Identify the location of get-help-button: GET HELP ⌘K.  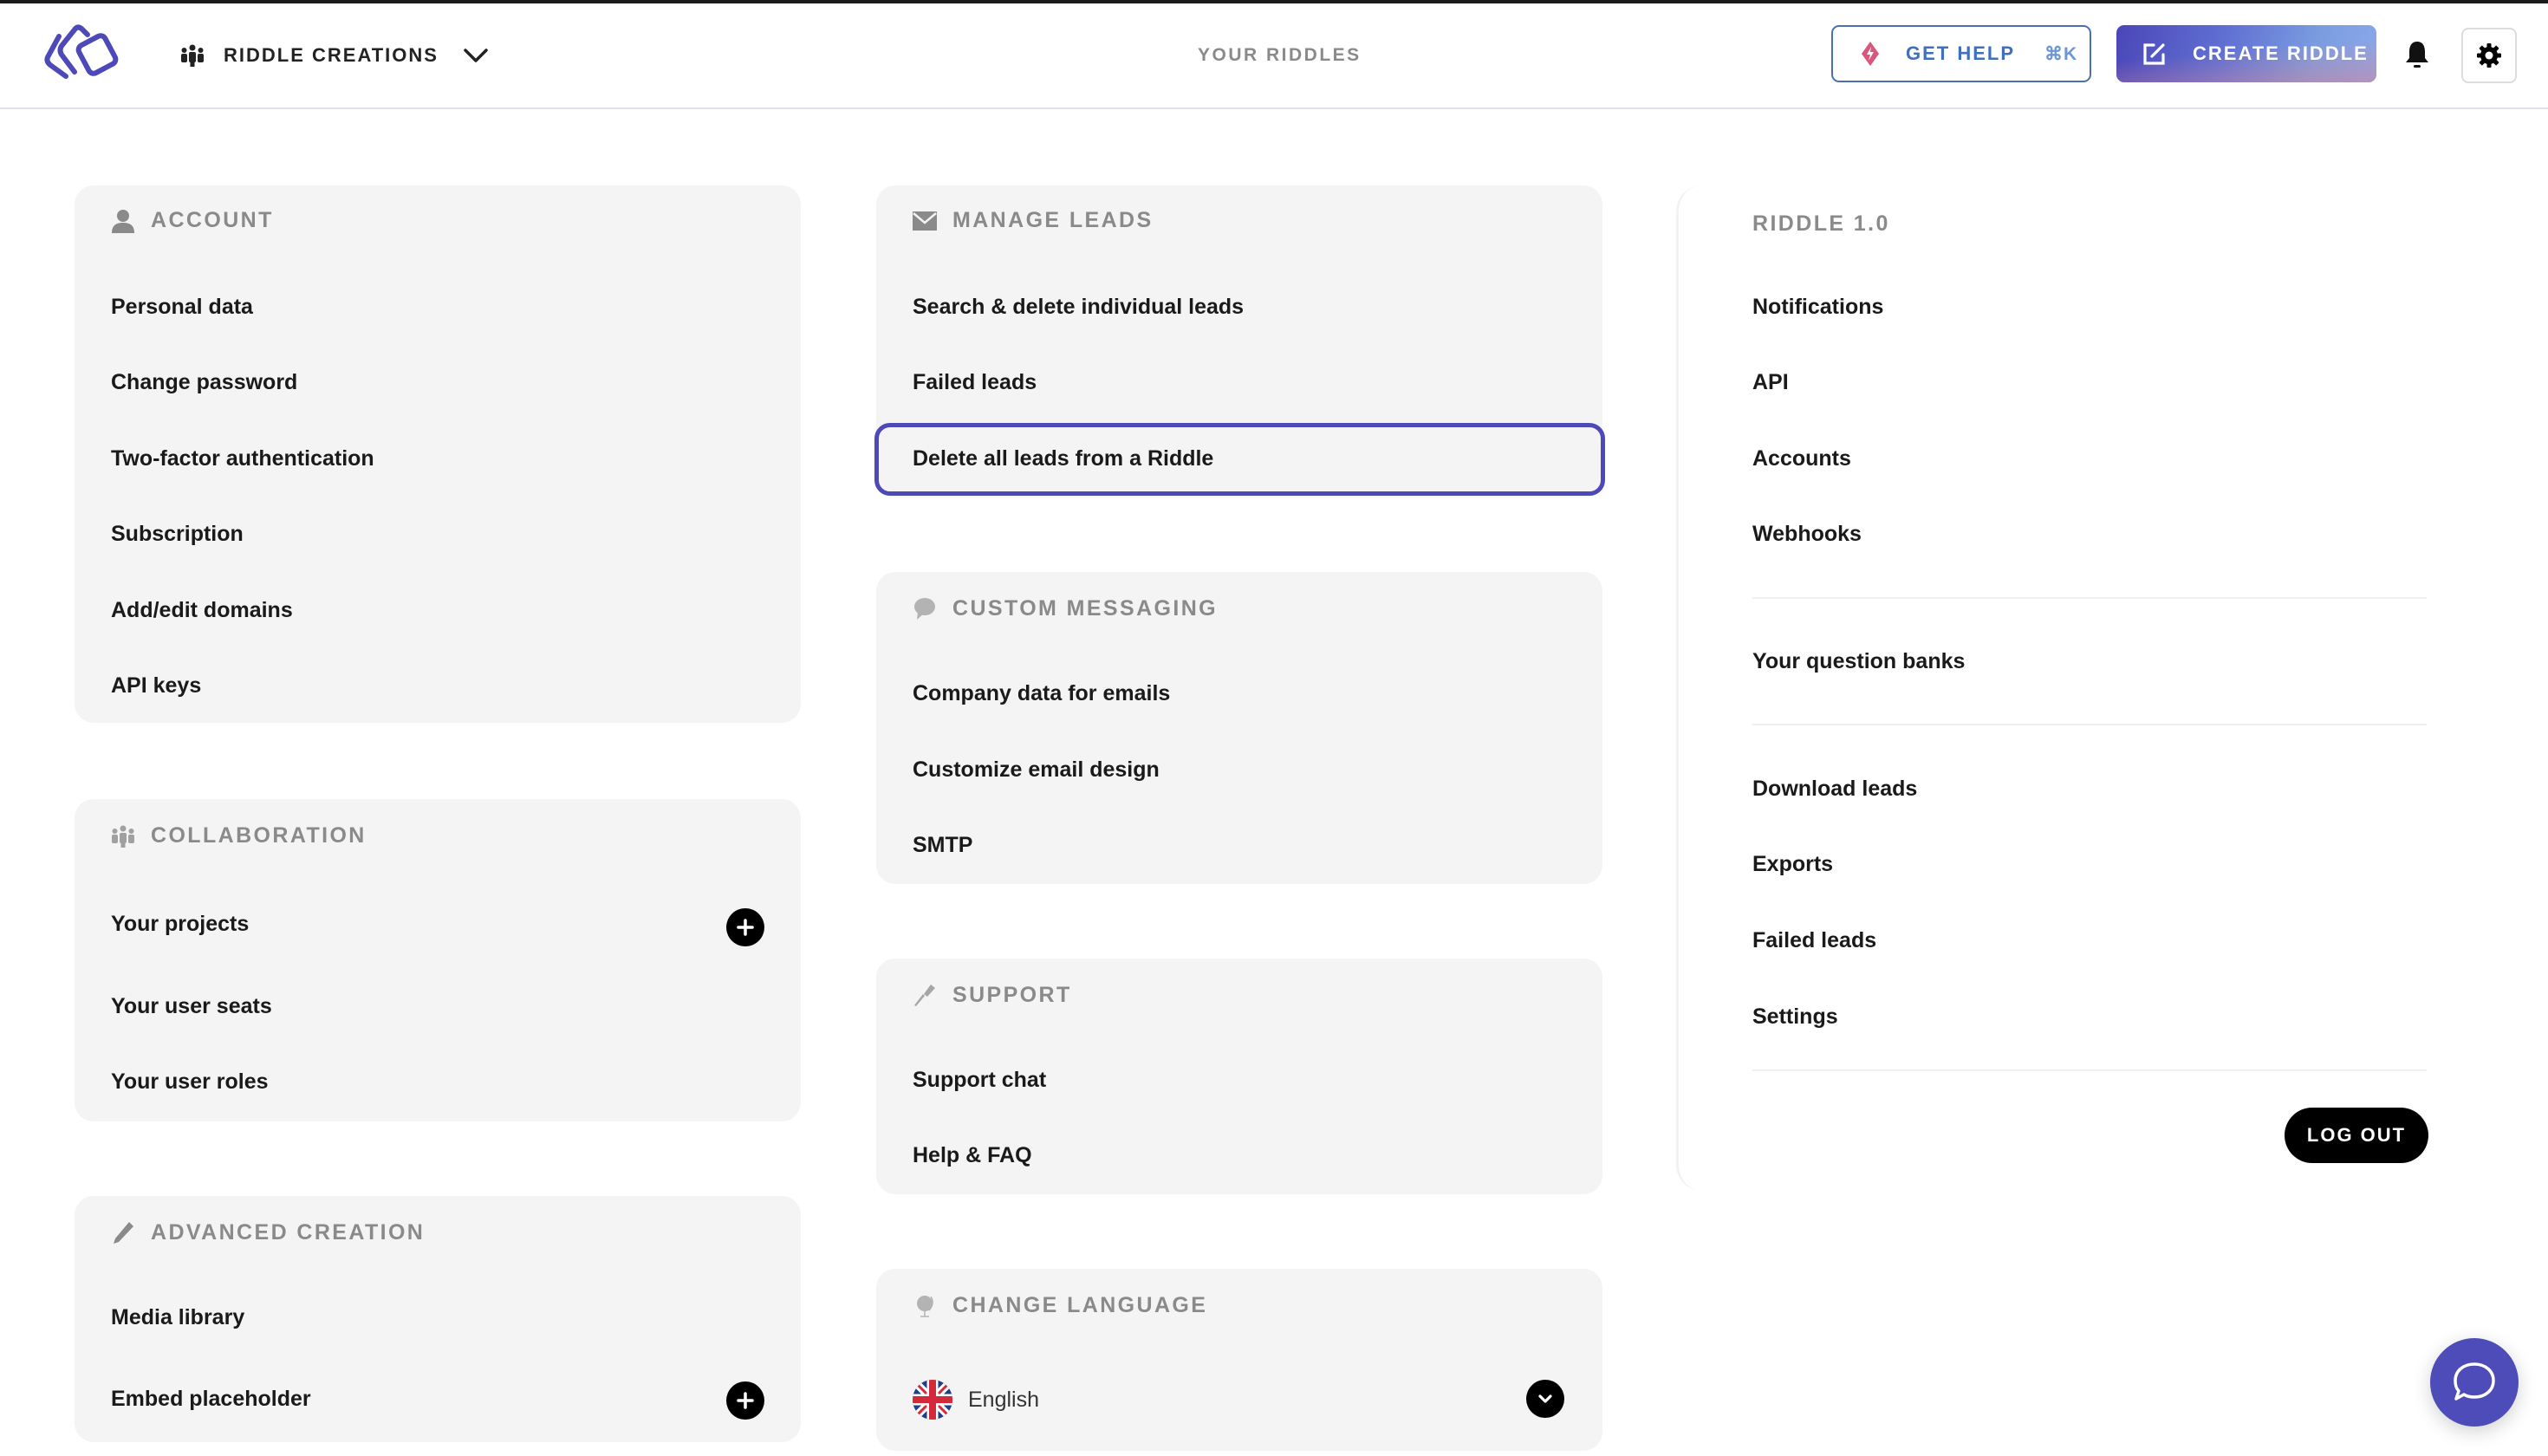
(1961, 53).